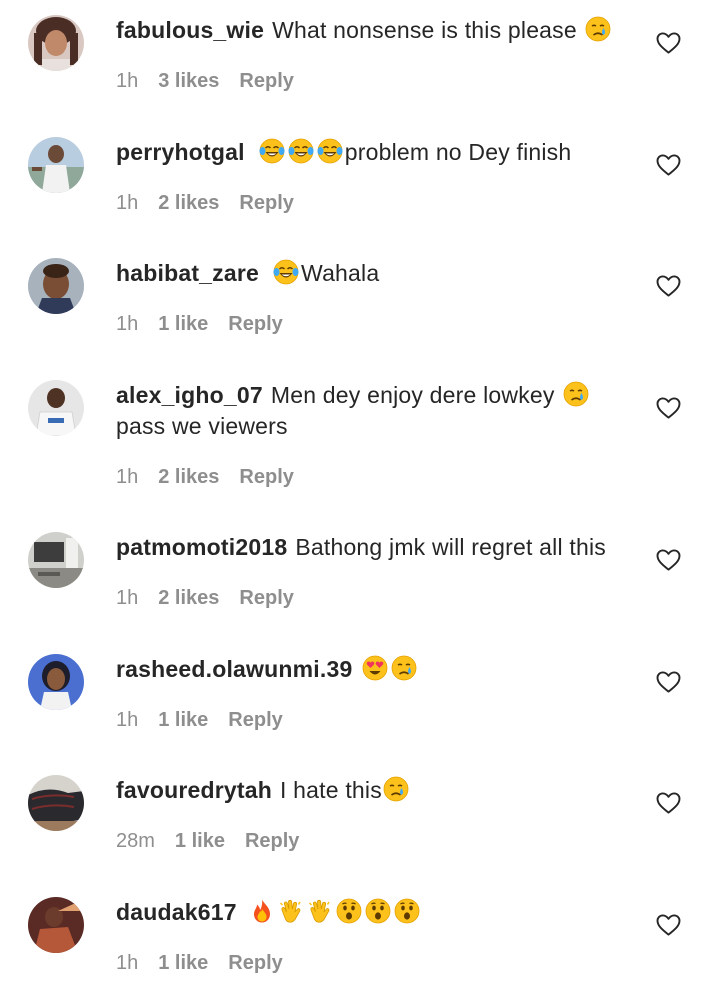 Image resolution: width=720 pixels, height=987 pixels. Describe the element at coordinates (424, 30) in the screenshot. I see `comment-body: What nonsense is this please` at that location.